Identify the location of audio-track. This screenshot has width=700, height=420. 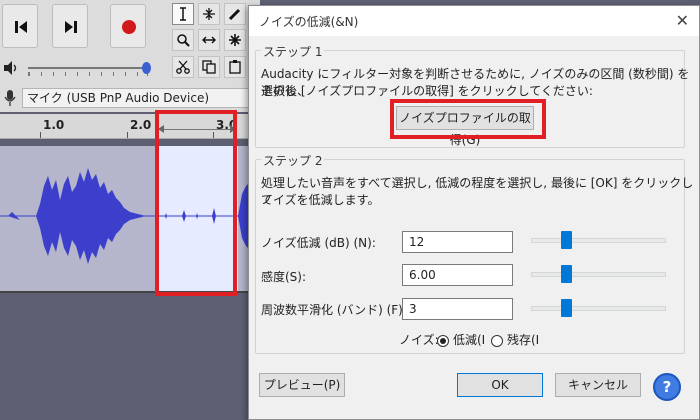
(125, 219).